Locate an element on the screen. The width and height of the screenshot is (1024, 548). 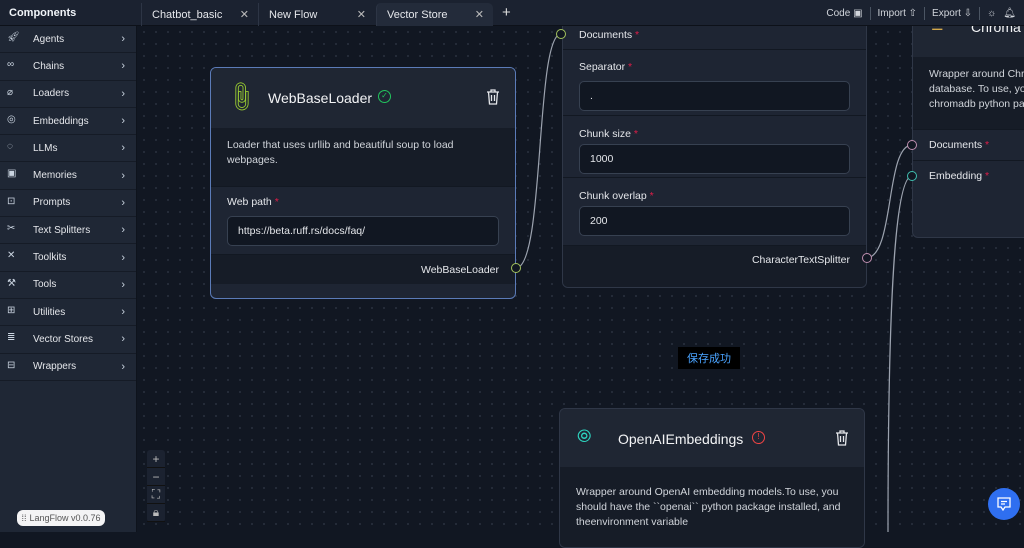
code-button: Code ▣ is located at coordinates (844, 13).